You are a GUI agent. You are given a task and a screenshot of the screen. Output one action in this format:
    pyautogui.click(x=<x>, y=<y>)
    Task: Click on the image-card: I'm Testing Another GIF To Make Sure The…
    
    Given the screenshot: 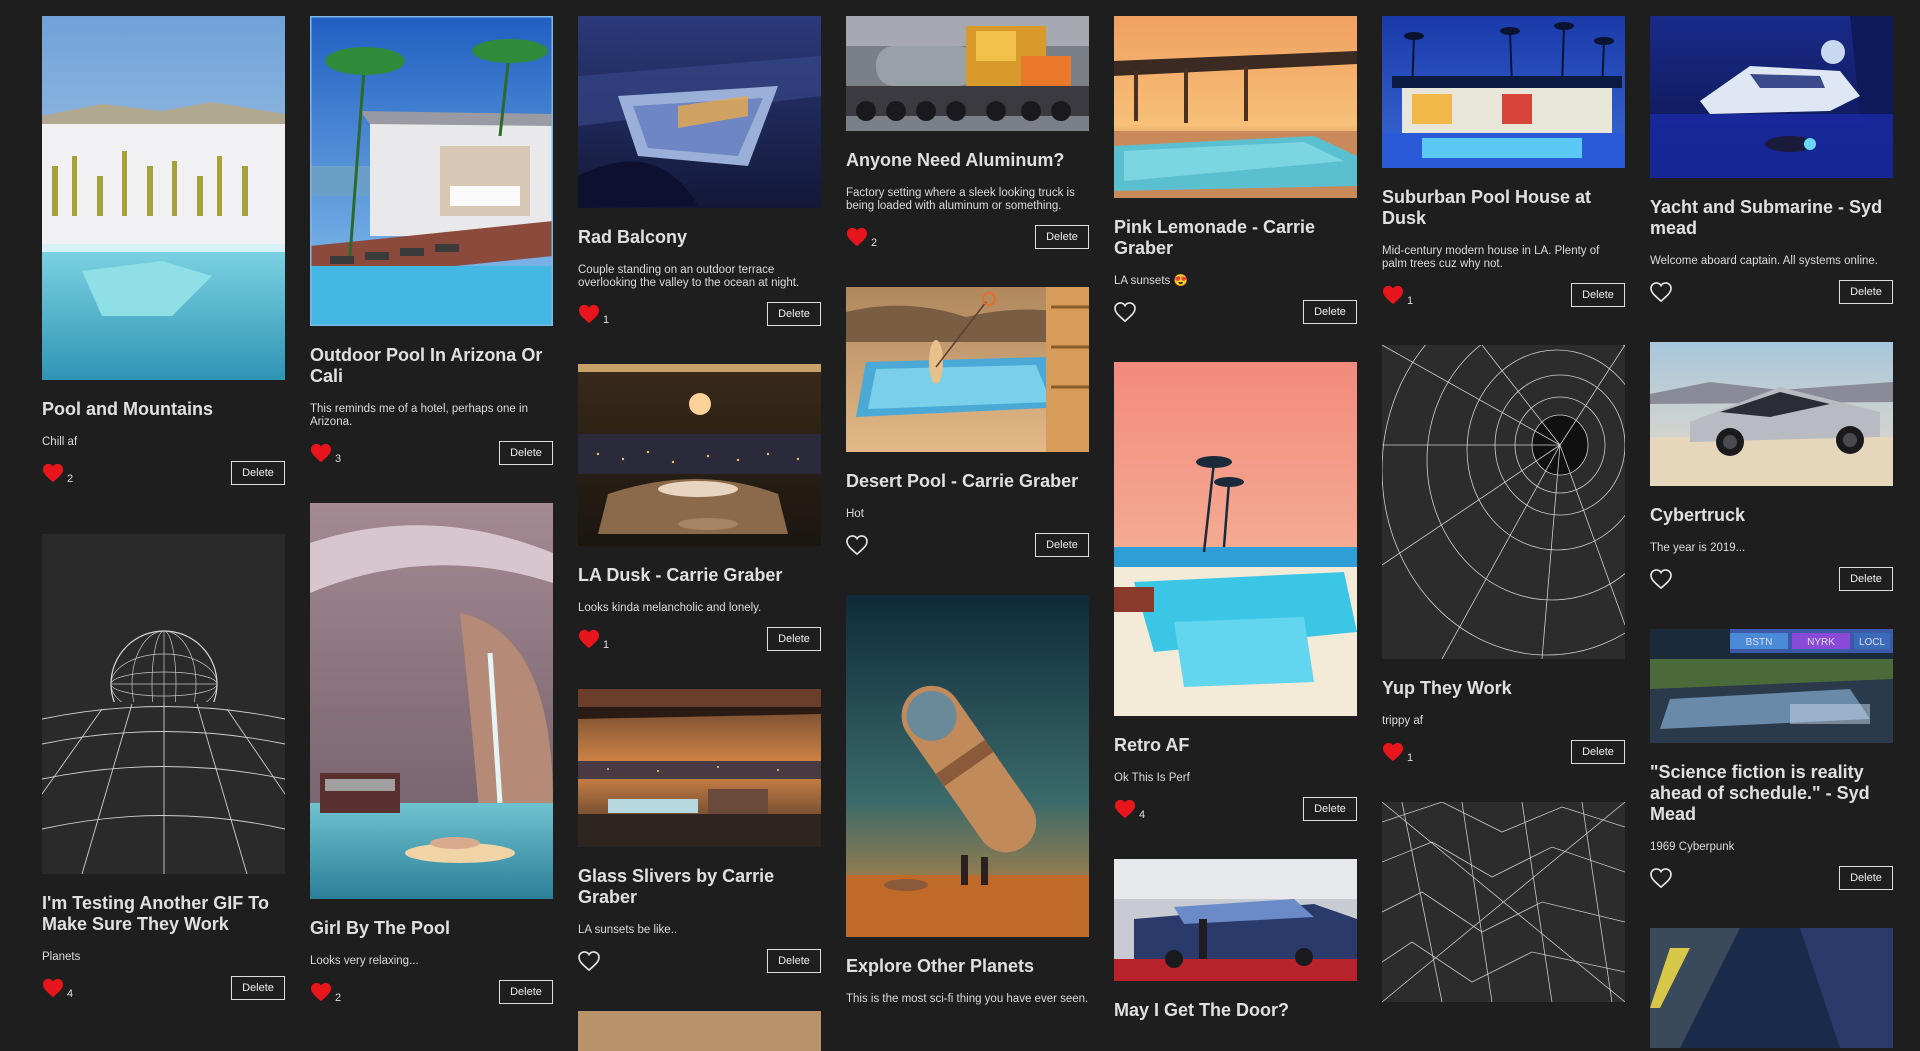 What is the action you would take?
    pyautogui.click(x=163, y=768)
    